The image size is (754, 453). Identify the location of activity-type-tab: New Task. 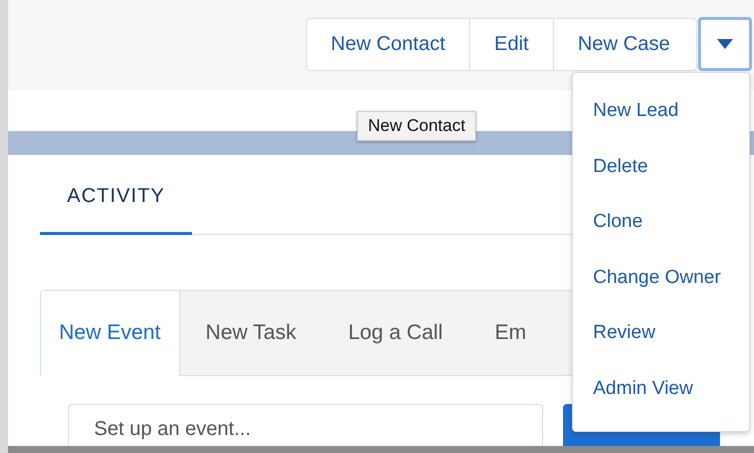
(251, 333).